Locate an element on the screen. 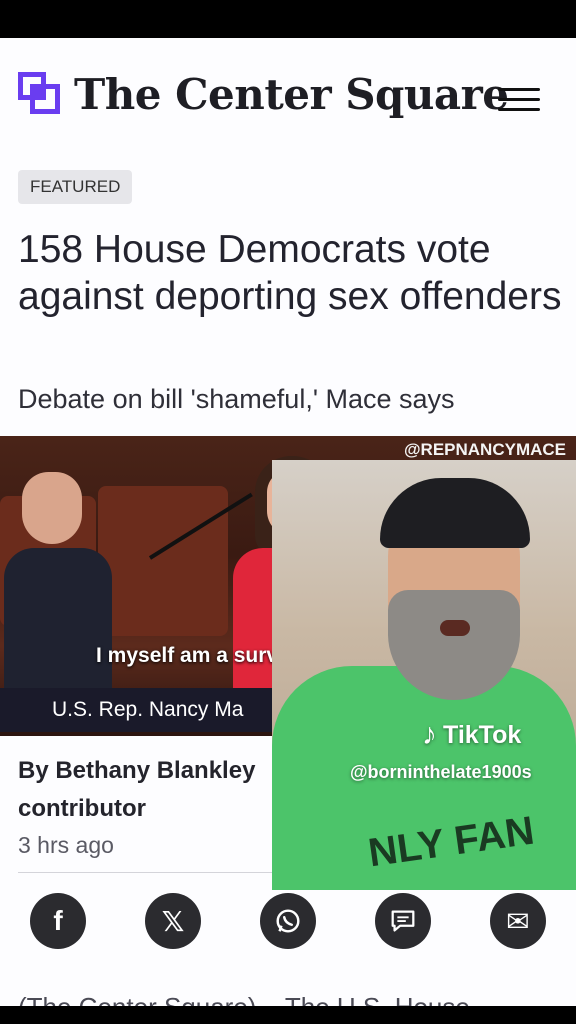 The width and height of the screenshot is (576, 1024). x-icon: 𝕏 is located at coordinates (173, 921).